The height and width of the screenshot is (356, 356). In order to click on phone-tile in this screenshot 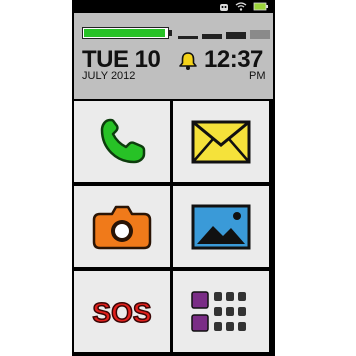, I will do `click(122, 141)`.